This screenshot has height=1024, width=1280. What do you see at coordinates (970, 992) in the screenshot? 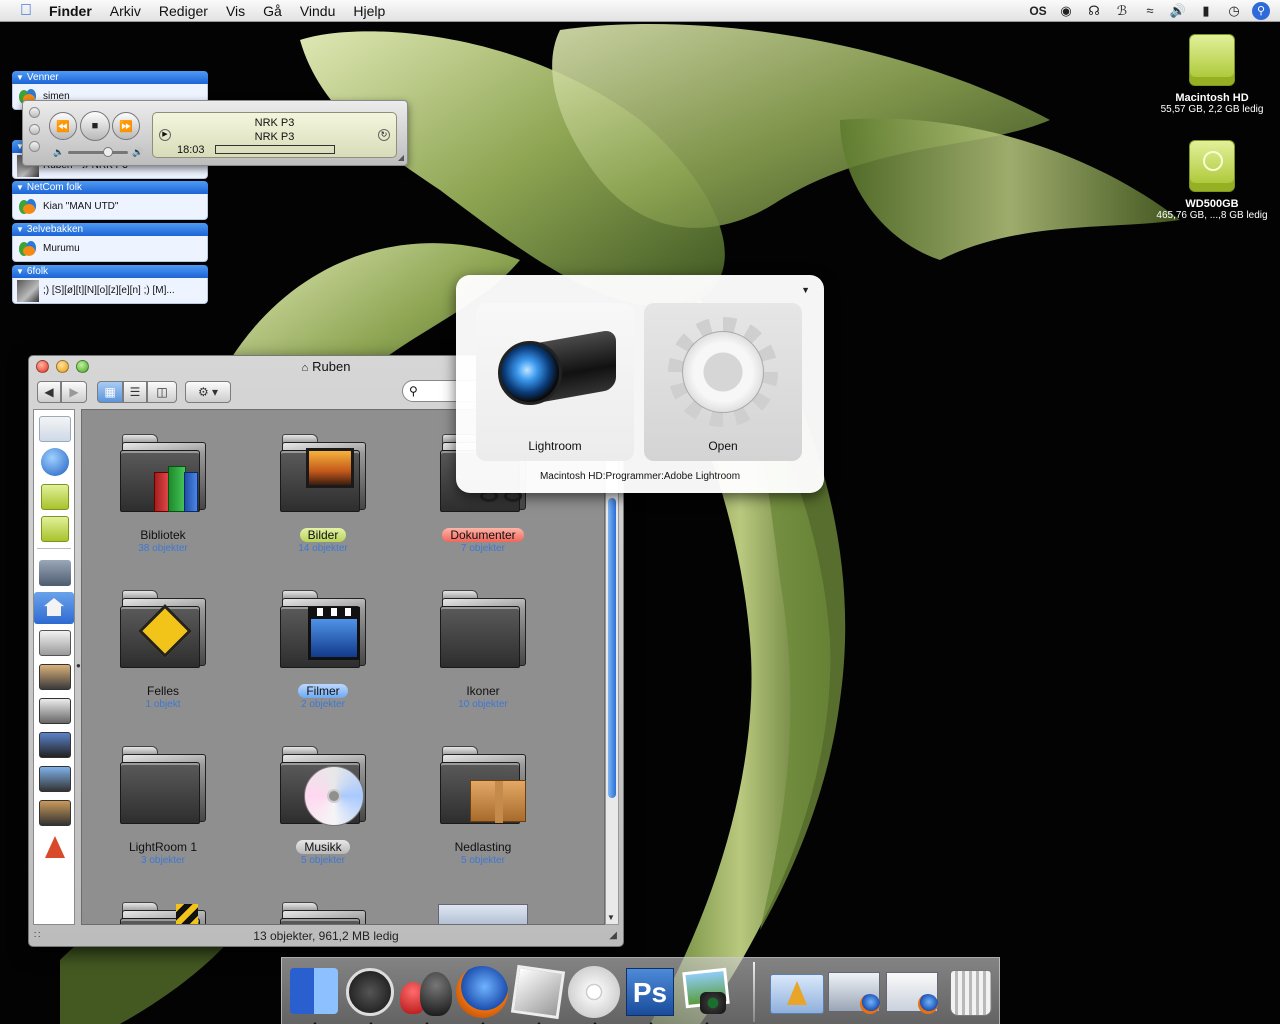
I see `dock-trash` at bounding box center [970, 992].